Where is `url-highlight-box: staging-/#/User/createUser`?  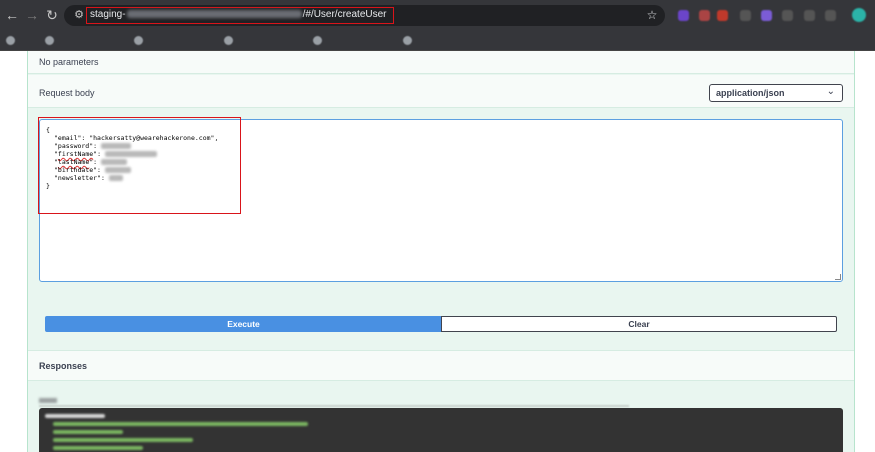 url-highlight-box: staging-/#/User/createUser is located at coordinates (240, 15).